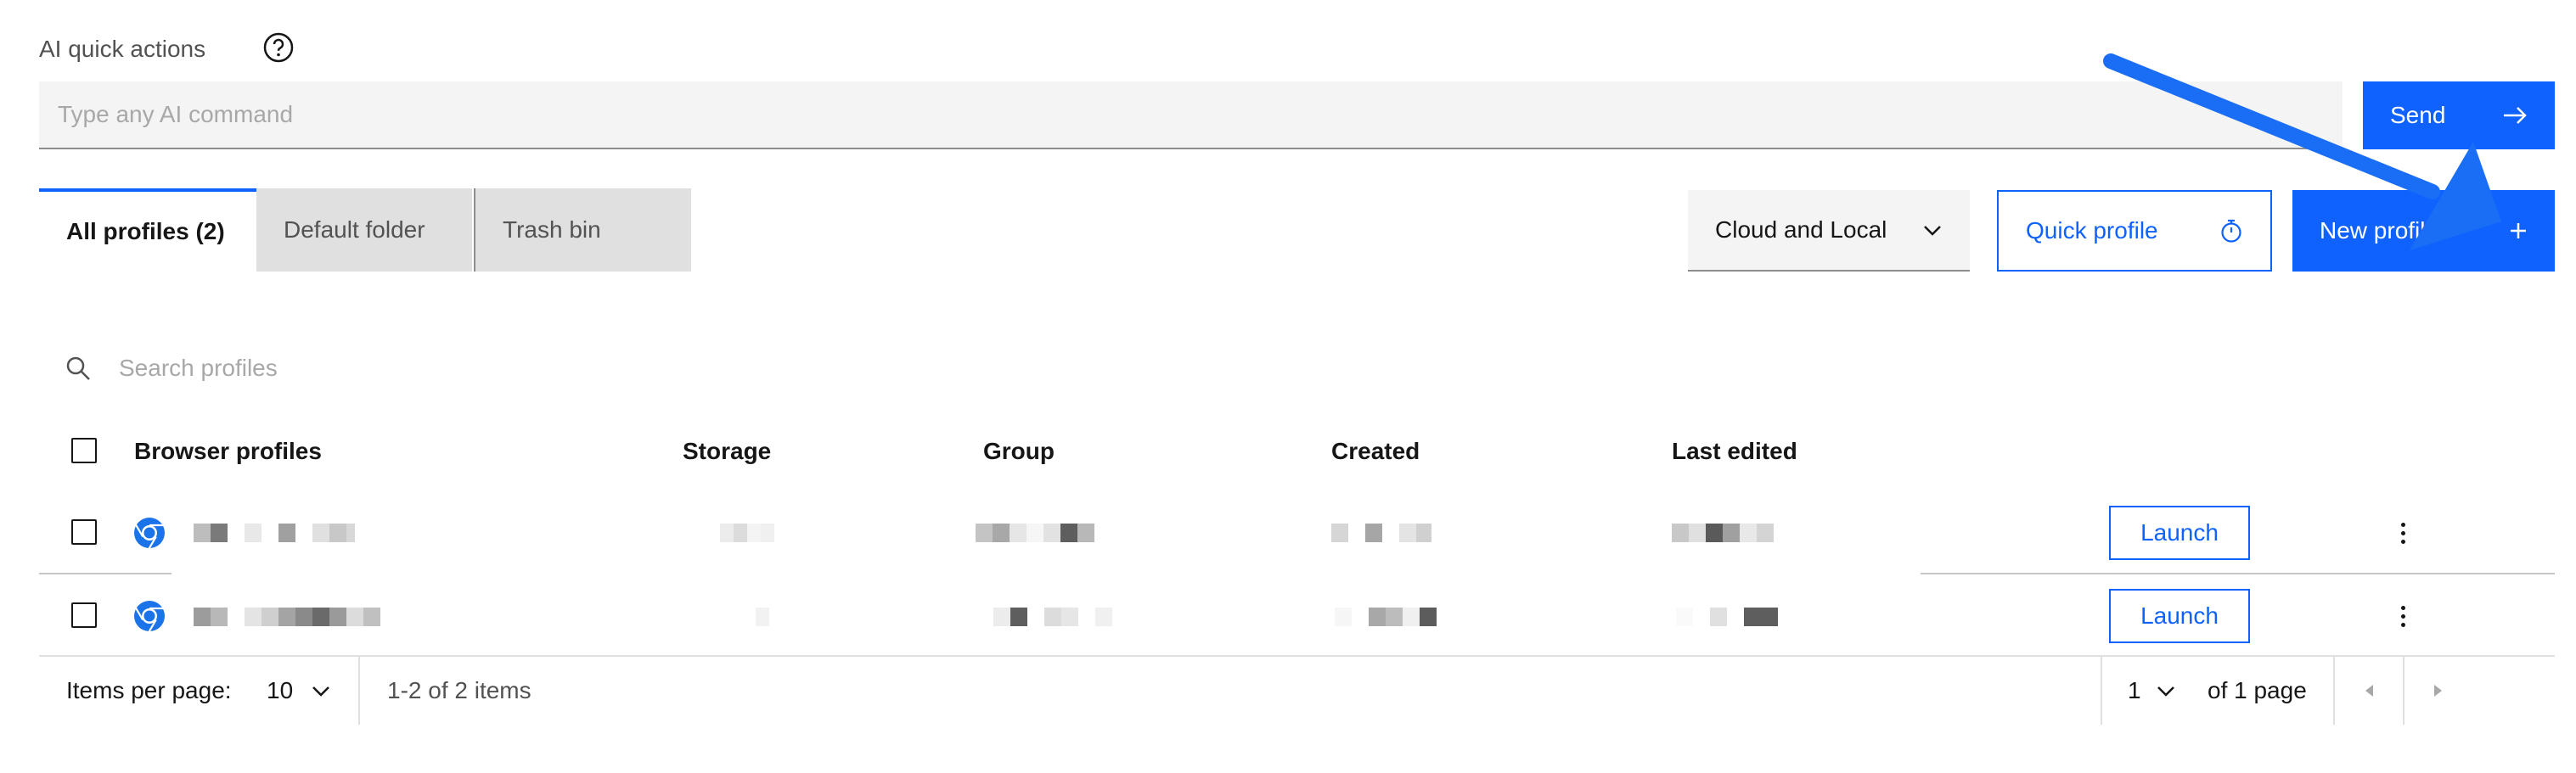 The width and height of the screenshot is (2576, 773). I want to click on caret-right-icon, so click(2438, 690).